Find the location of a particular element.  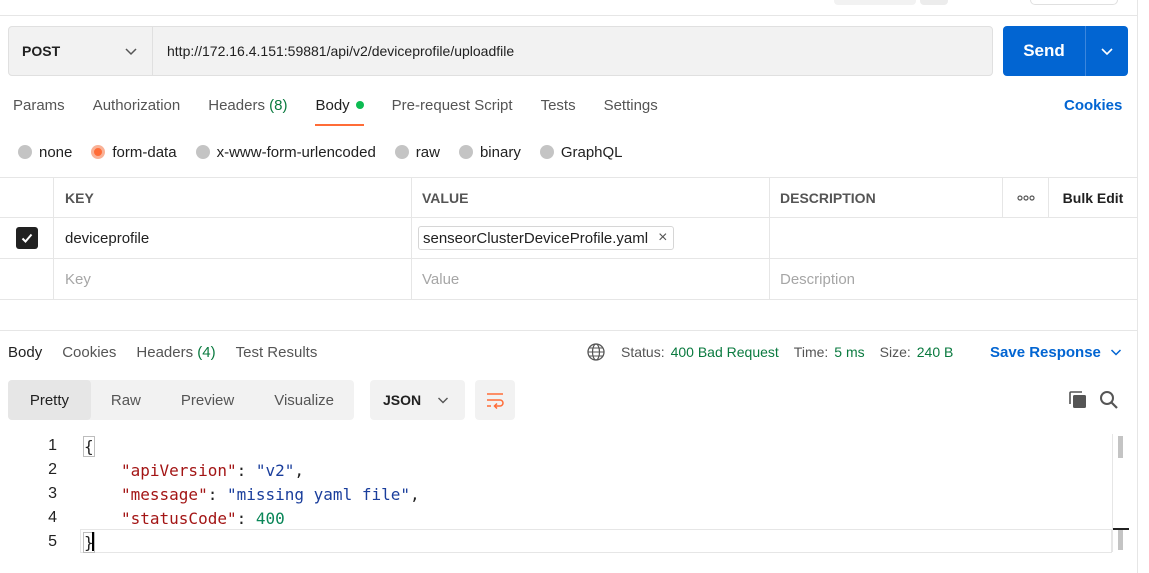

row-spacer is located at coordinates (27, 279).